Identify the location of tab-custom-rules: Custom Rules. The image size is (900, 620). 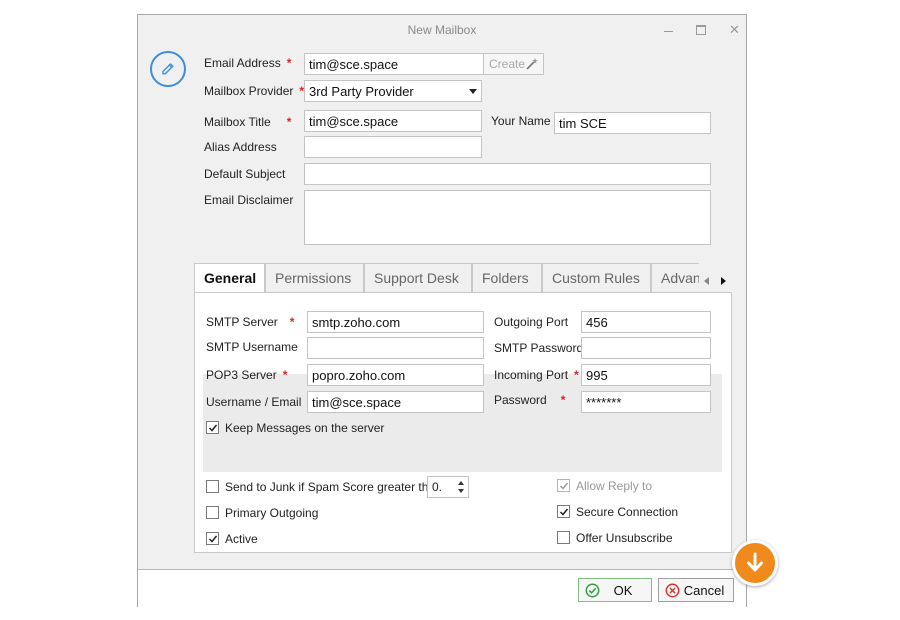
(596, 277).